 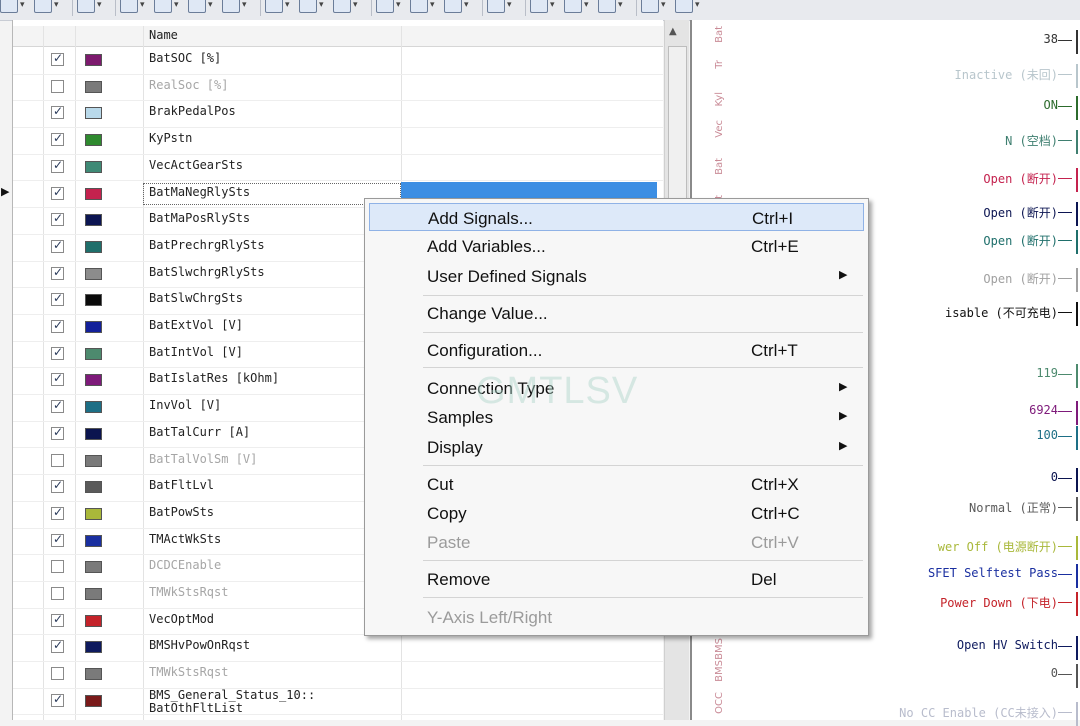 I want to click on graph-icon: ▾, so click(x=137, y=7).